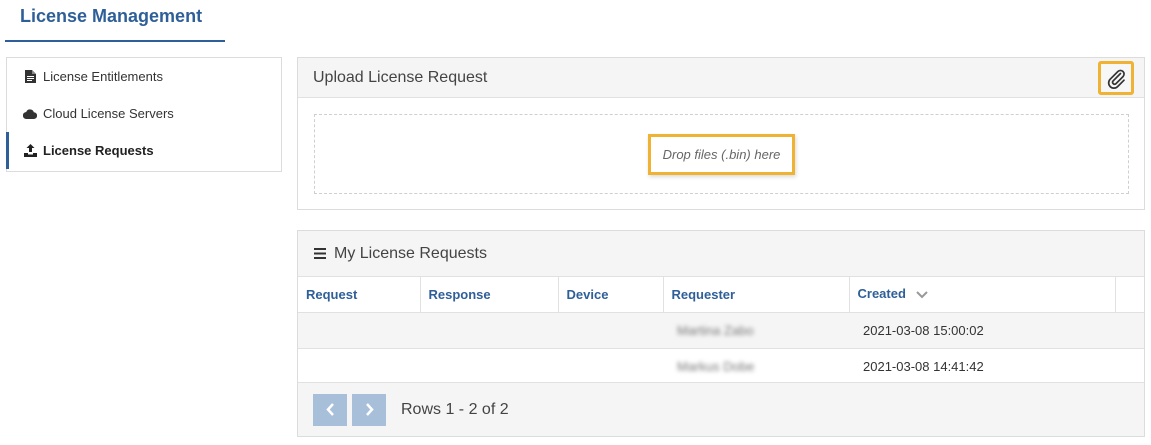 The image size is (1151, 445). What do you see at coordinates (921, 294) in the screenshot?
I see `sort-descending-icon` at bounding box center [921, 294].